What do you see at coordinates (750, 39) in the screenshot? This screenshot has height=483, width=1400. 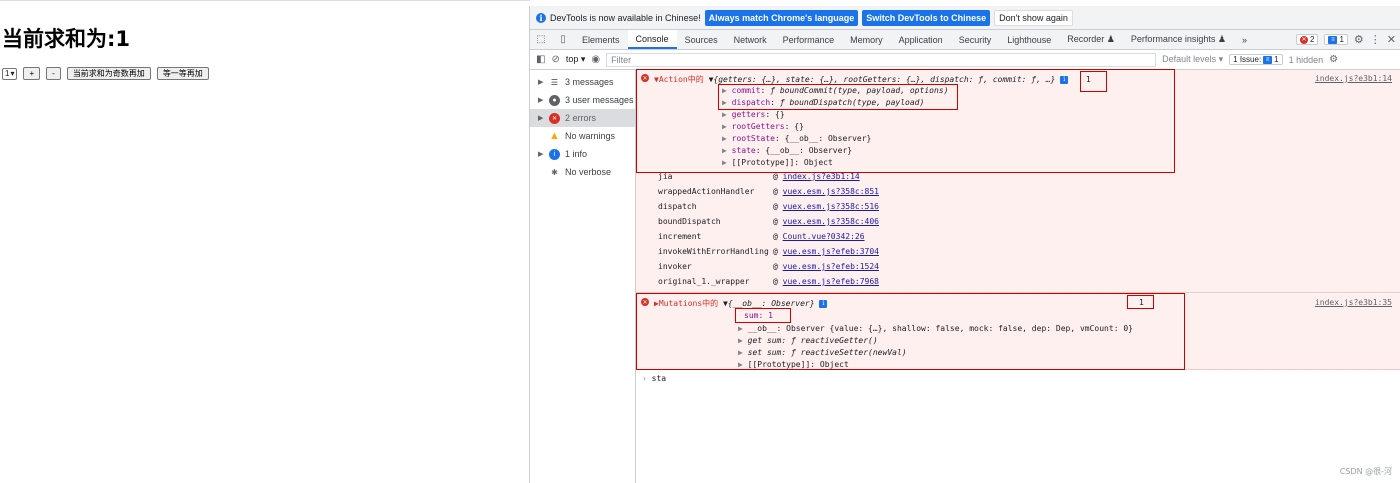 I see `tab-network: Network` at bounding box center [750, 39].